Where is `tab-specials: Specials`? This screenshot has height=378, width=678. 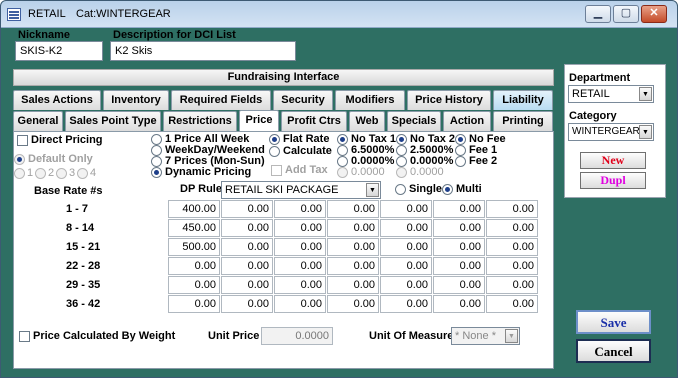
tab-specials: Specials is located at coordinates (414, 121).